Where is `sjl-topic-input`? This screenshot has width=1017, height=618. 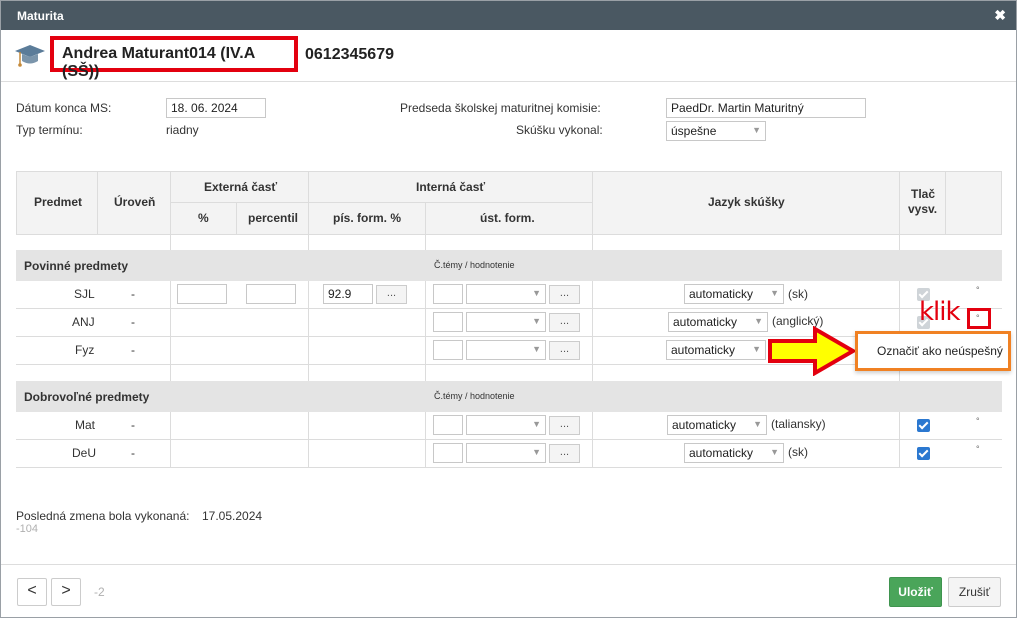
sjl-topic-input is located at coordinates (448, 294).